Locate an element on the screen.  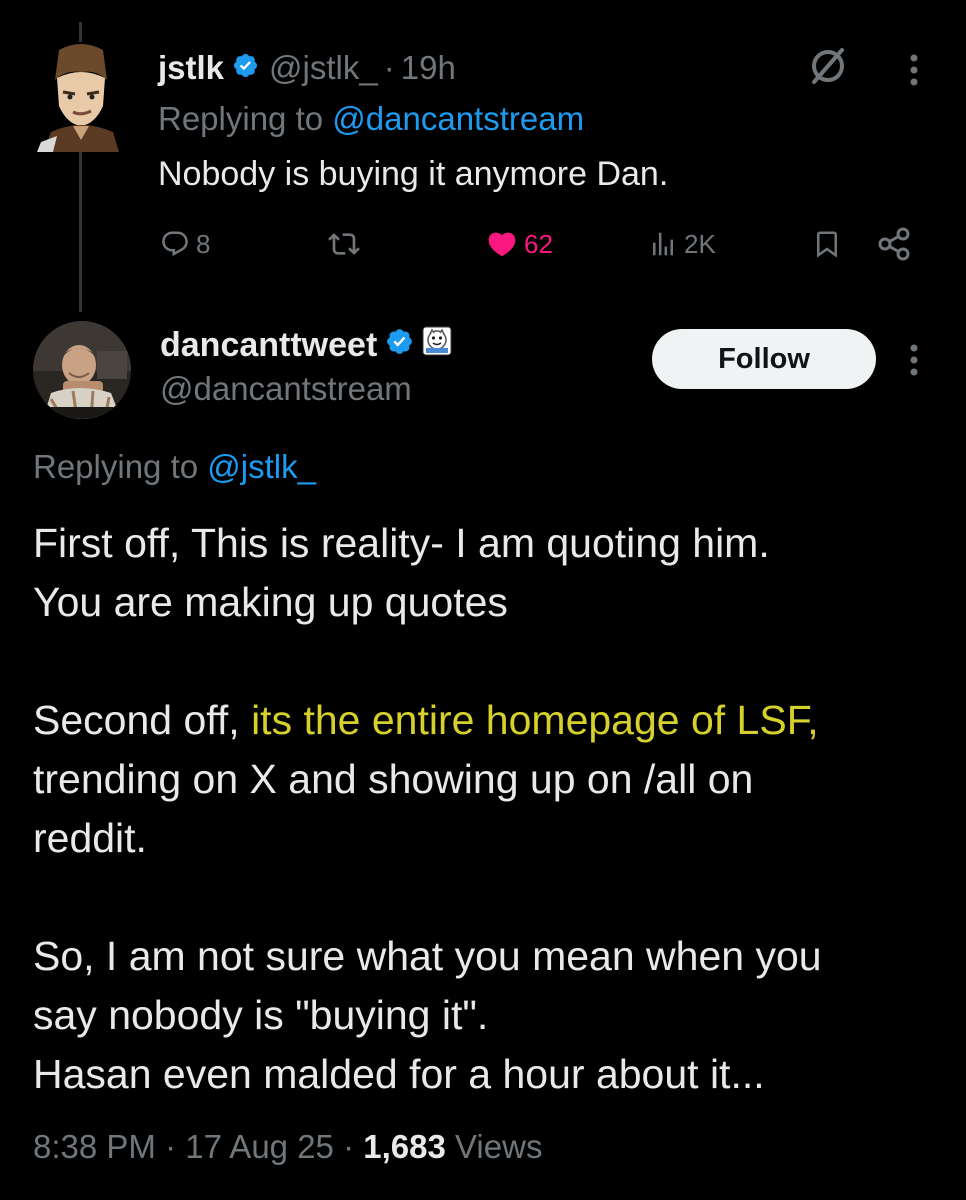
main-tweet-name-row: dancanttweet is located at coordinates (306, 345).